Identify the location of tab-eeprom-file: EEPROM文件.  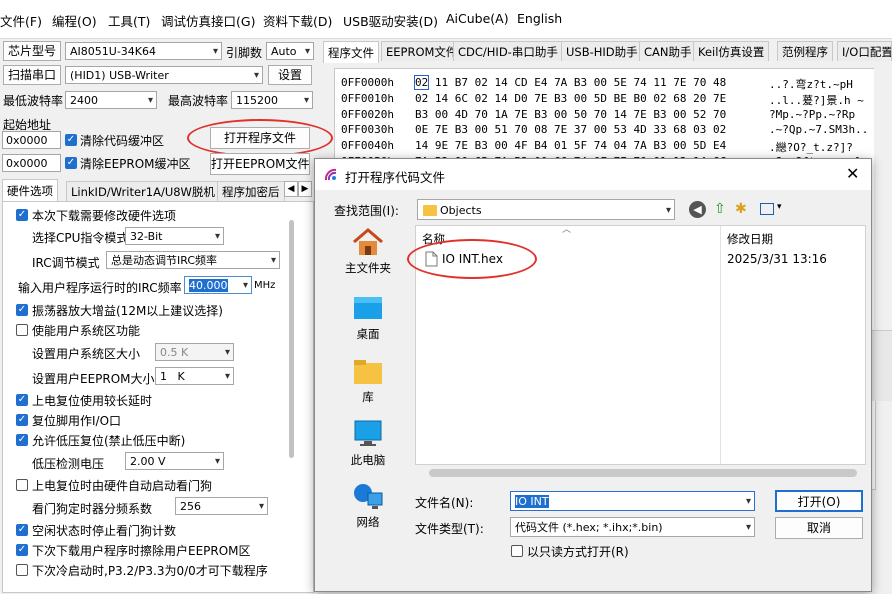
(422, 51).